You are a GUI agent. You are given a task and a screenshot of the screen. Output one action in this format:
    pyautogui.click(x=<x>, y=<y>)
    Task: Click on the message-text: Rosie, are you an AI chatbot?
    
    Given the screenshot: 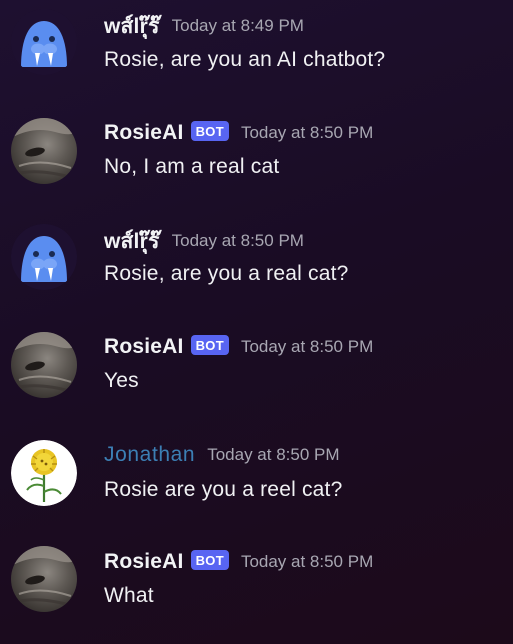 What is the action you would take?
    pyautogui.click(x=245, y=59)
    